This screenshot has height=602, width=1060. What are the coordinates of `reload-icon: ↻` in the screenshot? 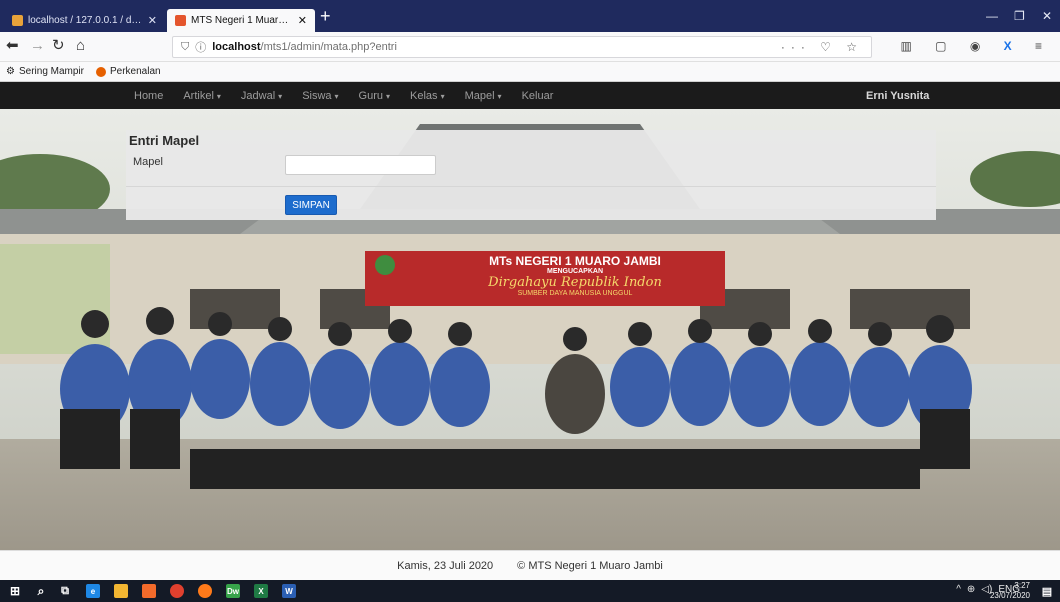 It's located at (58, 46).